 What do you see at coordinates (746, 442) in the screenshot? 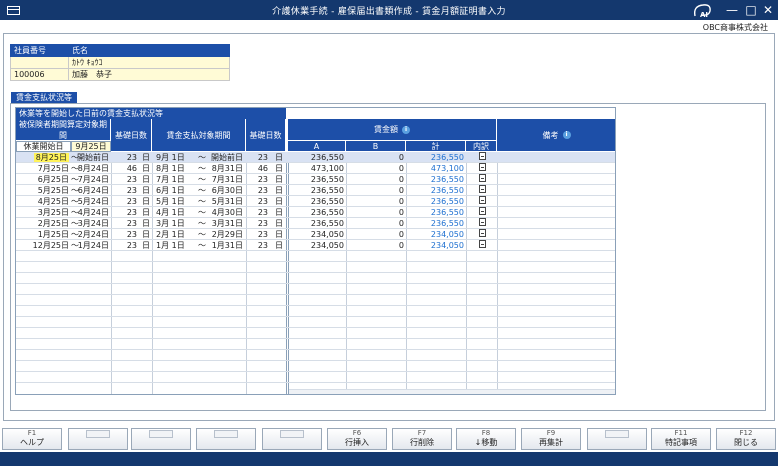
I see `fkey-label: 閉じる` at bounding box center [746, 442].